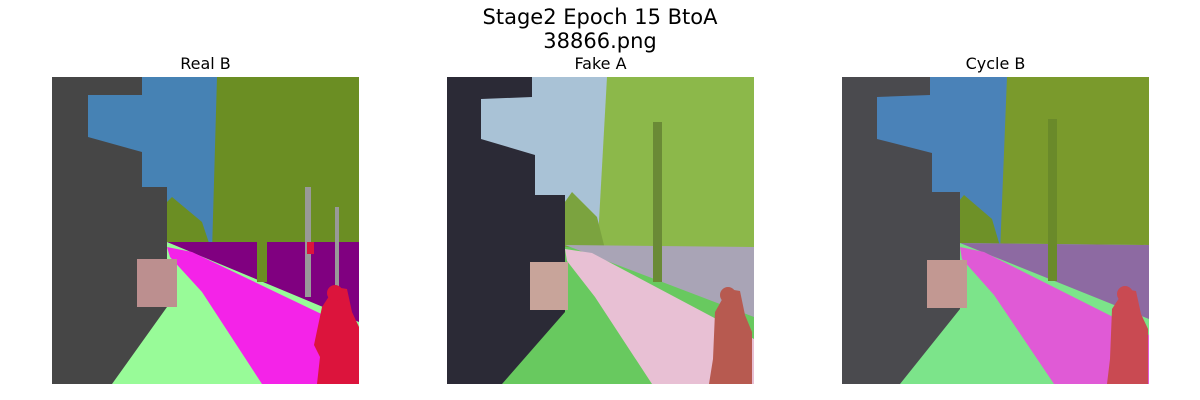 The height and width of the screenshot is (400, 1200). I want to click on figure-subtitle: 38866.png, so click(600, 41).